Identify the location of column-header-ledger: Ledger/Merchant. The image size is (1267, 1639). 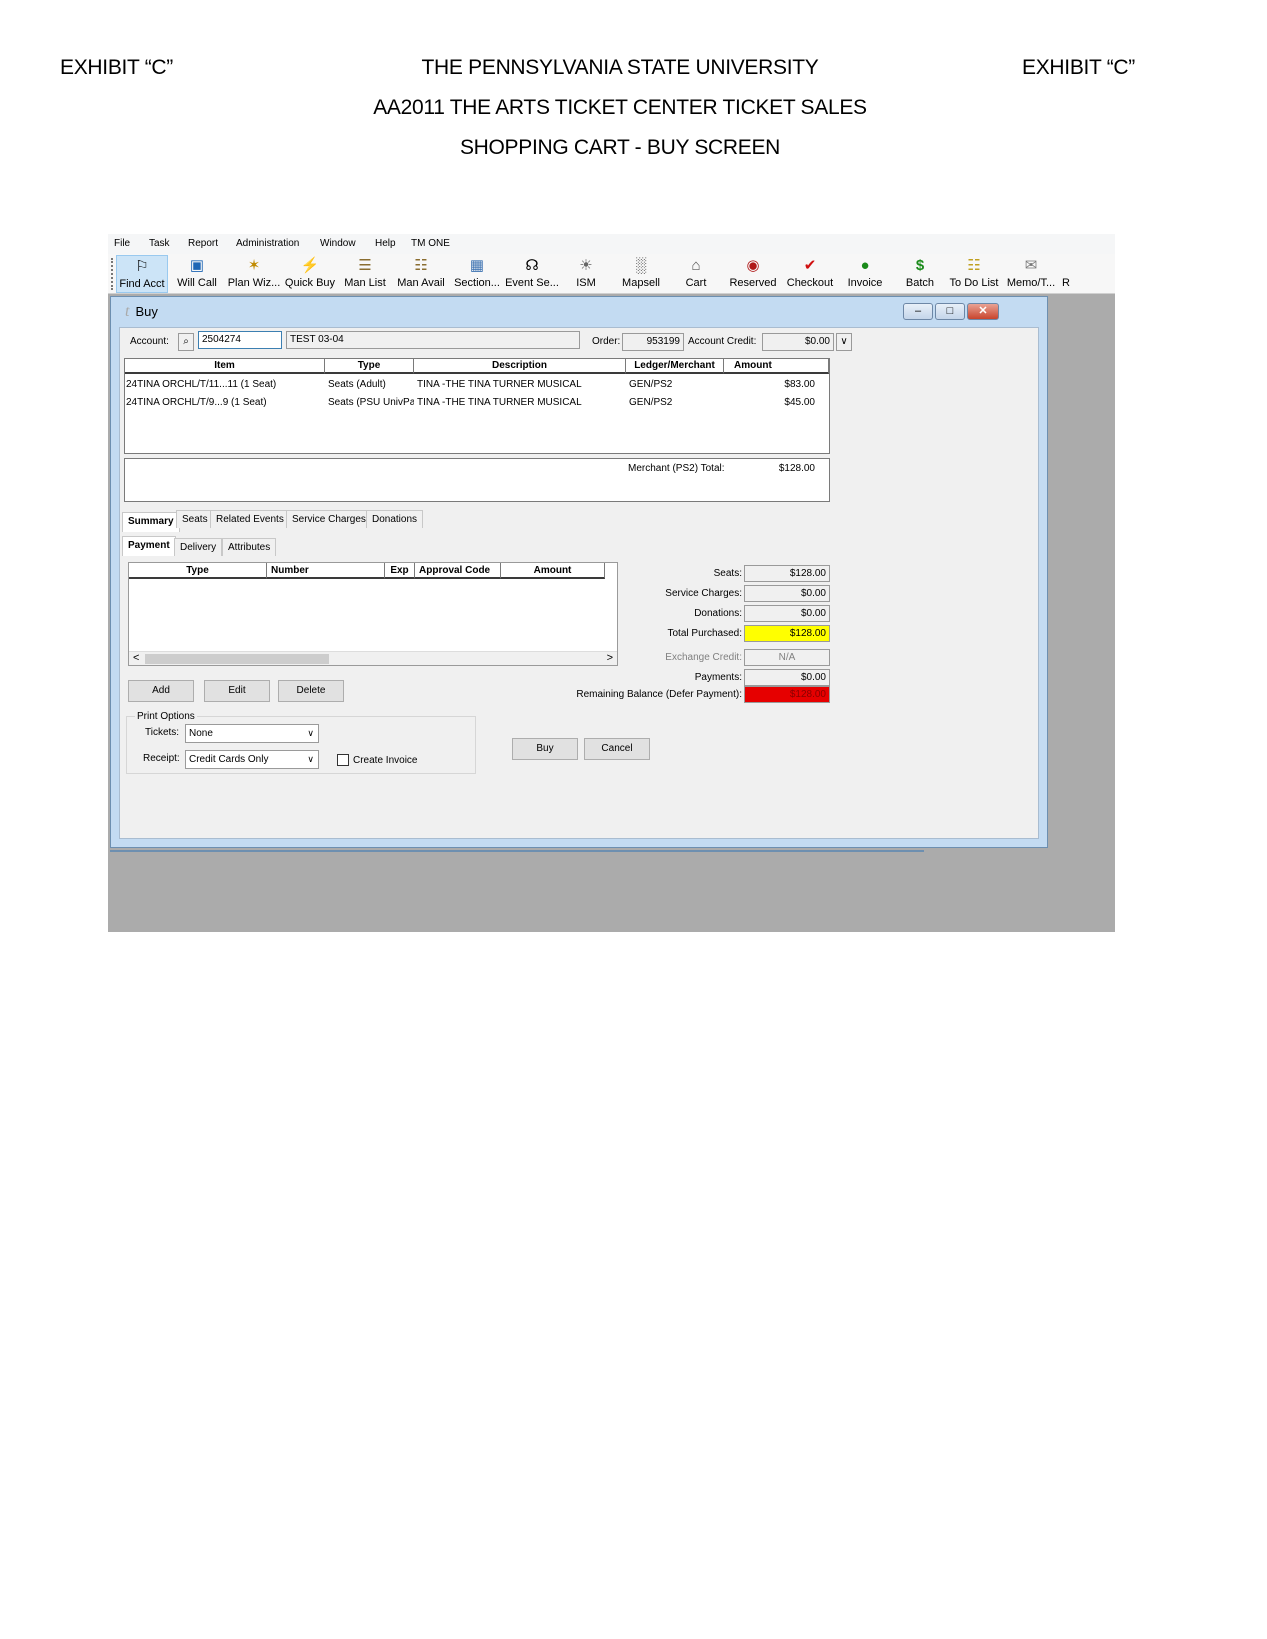
(675, 366).